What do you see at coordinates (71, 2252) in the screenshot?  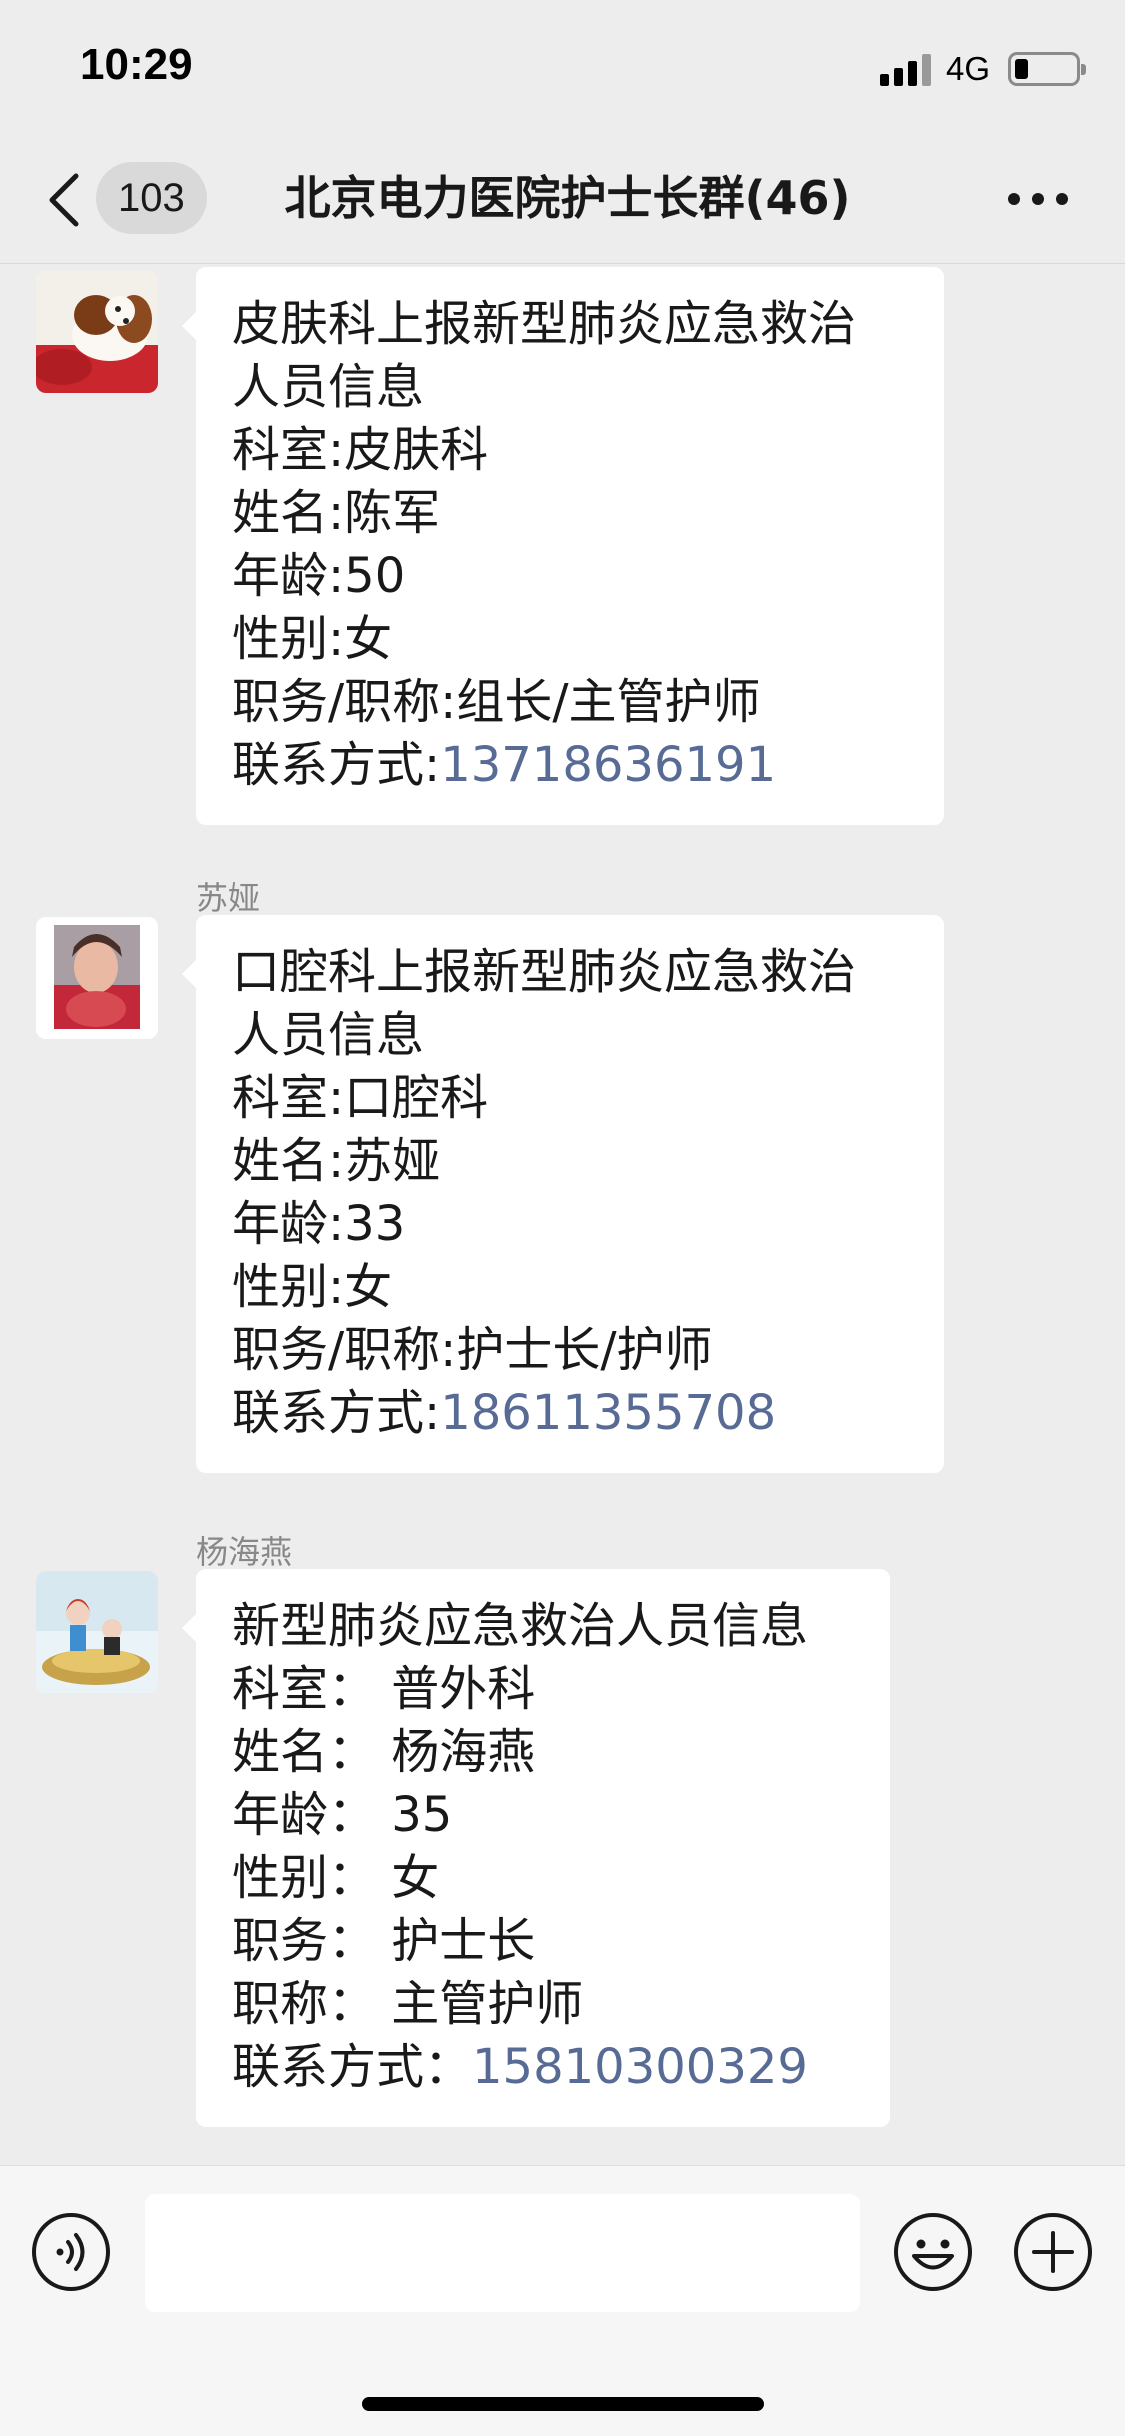 I see `voice-icon` at bounding box center [71, 2252].